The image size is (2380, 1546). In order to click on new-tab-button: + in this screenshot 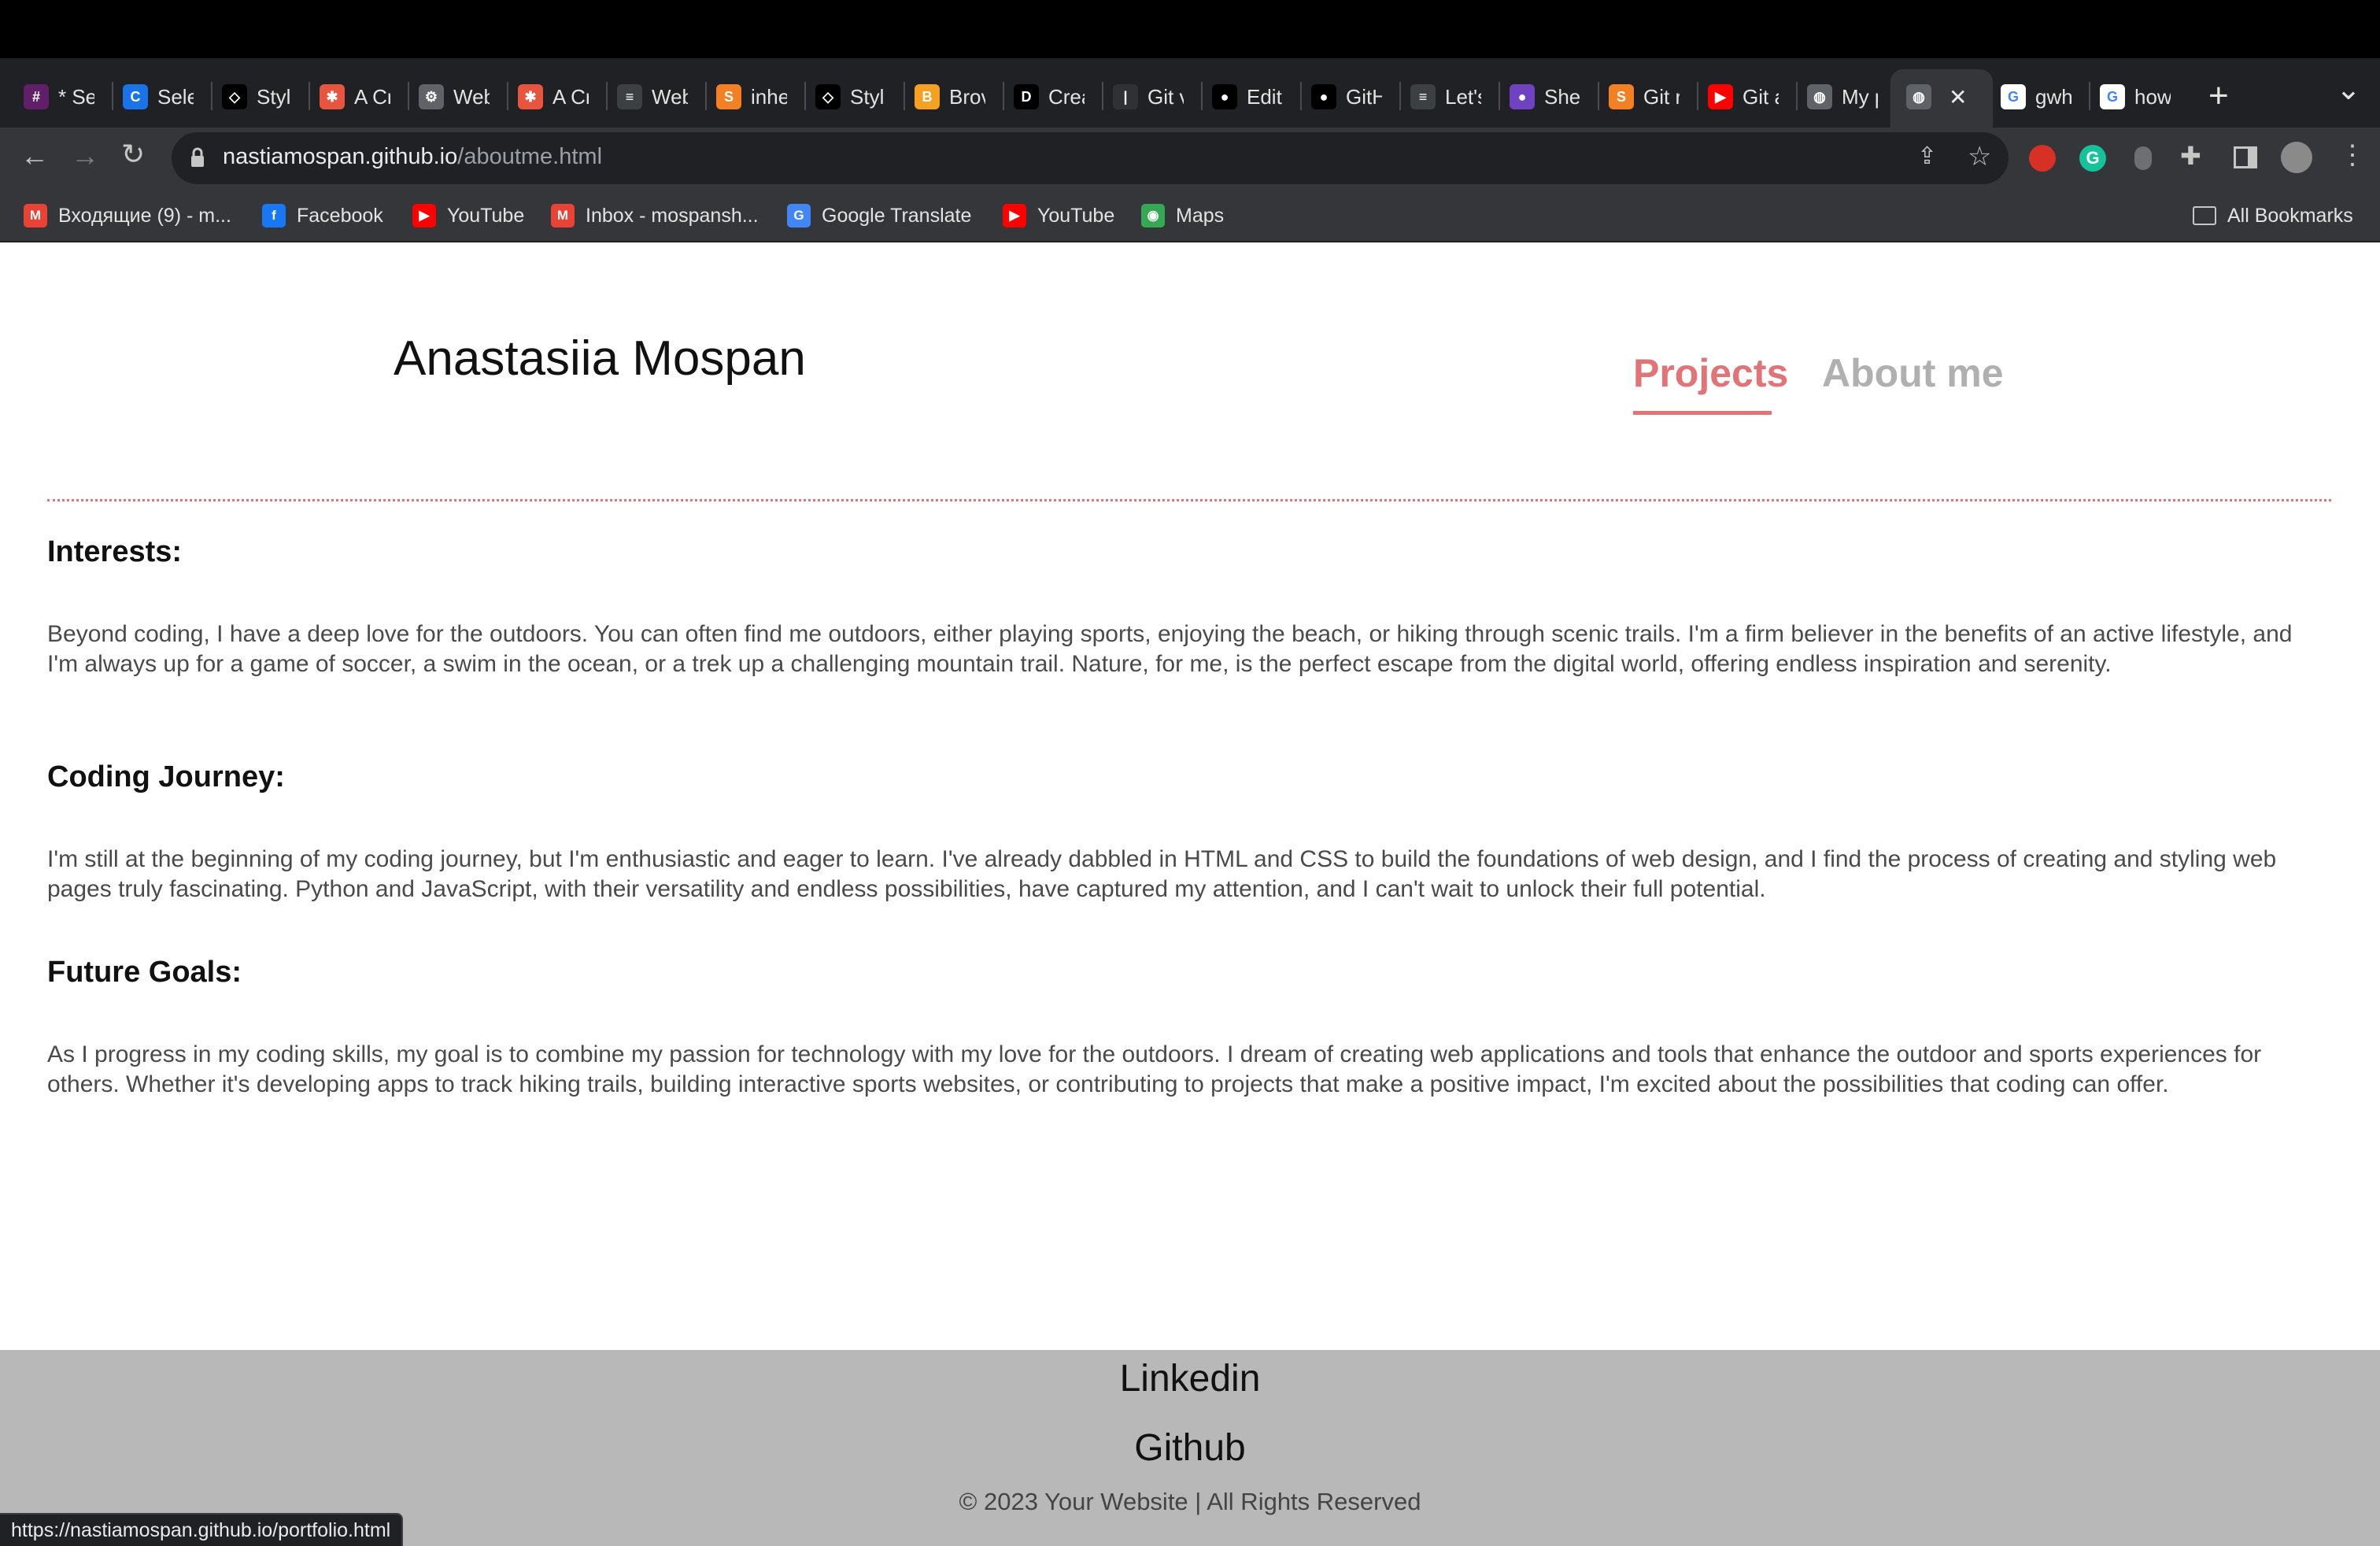, I will do `click(2218, 96)`.